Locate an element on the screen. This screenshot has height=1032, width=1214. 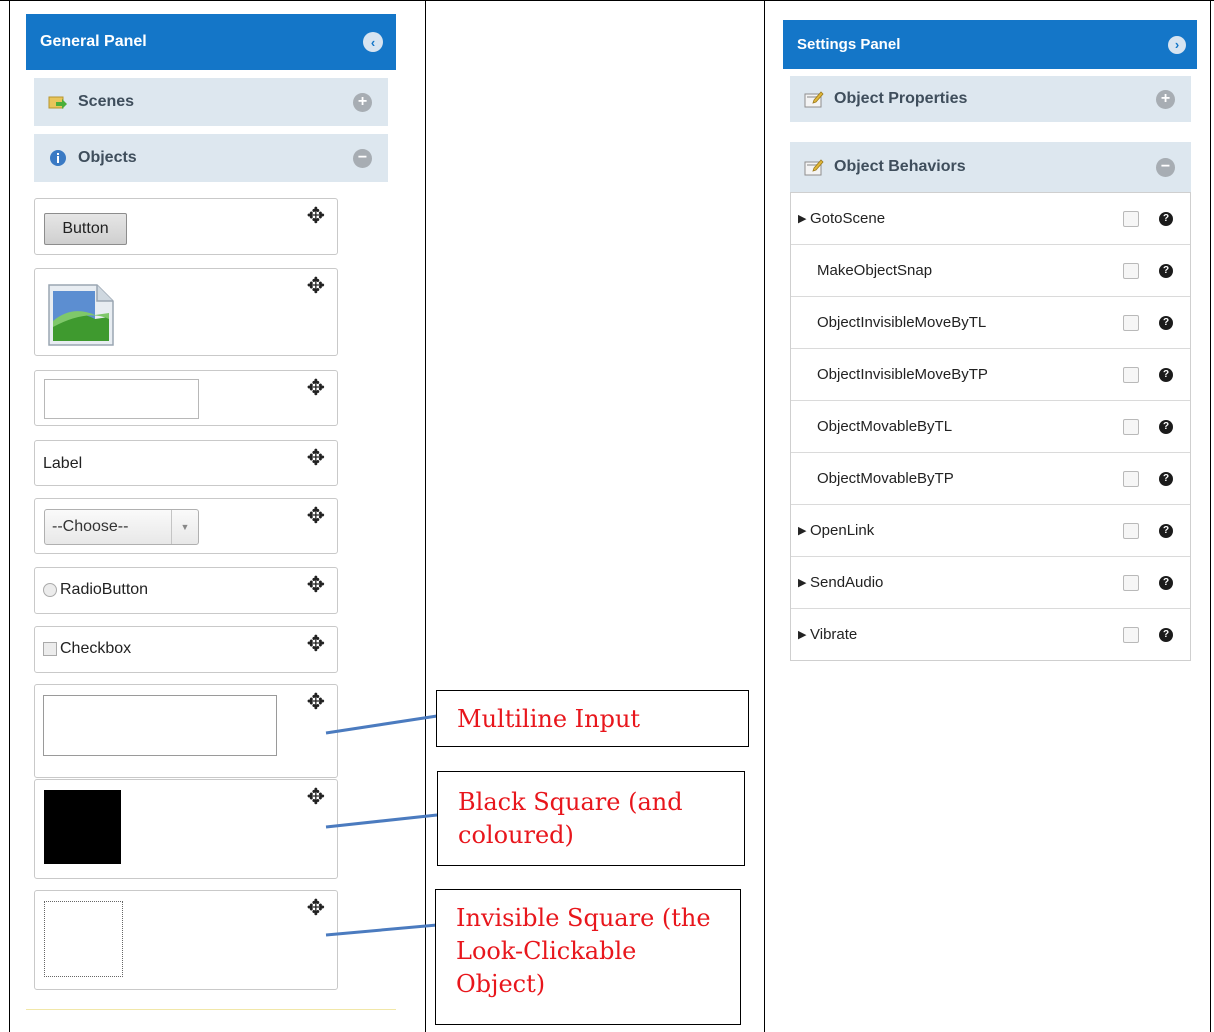
behavior-name: ObjectMovableByTL is located at coordinates (885, 426).